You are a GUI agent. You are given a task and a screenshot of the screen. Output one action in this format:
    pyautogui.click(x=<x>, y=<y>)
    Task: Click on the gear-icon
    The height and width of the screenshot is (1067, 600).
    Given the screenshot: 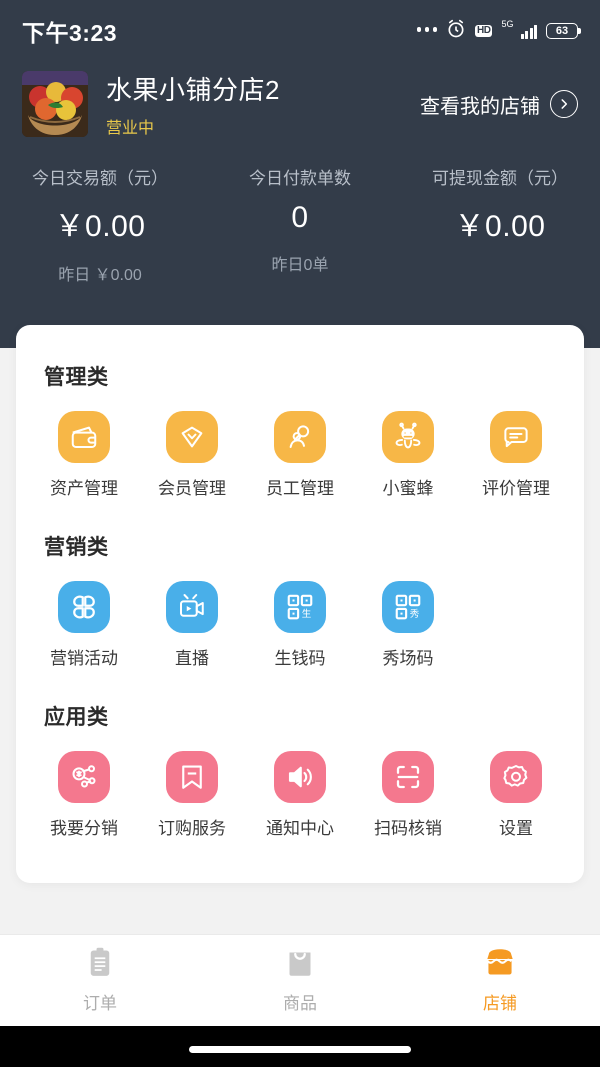 What is the action you would take?
    pyautogui.click(x=516, y=777)
    